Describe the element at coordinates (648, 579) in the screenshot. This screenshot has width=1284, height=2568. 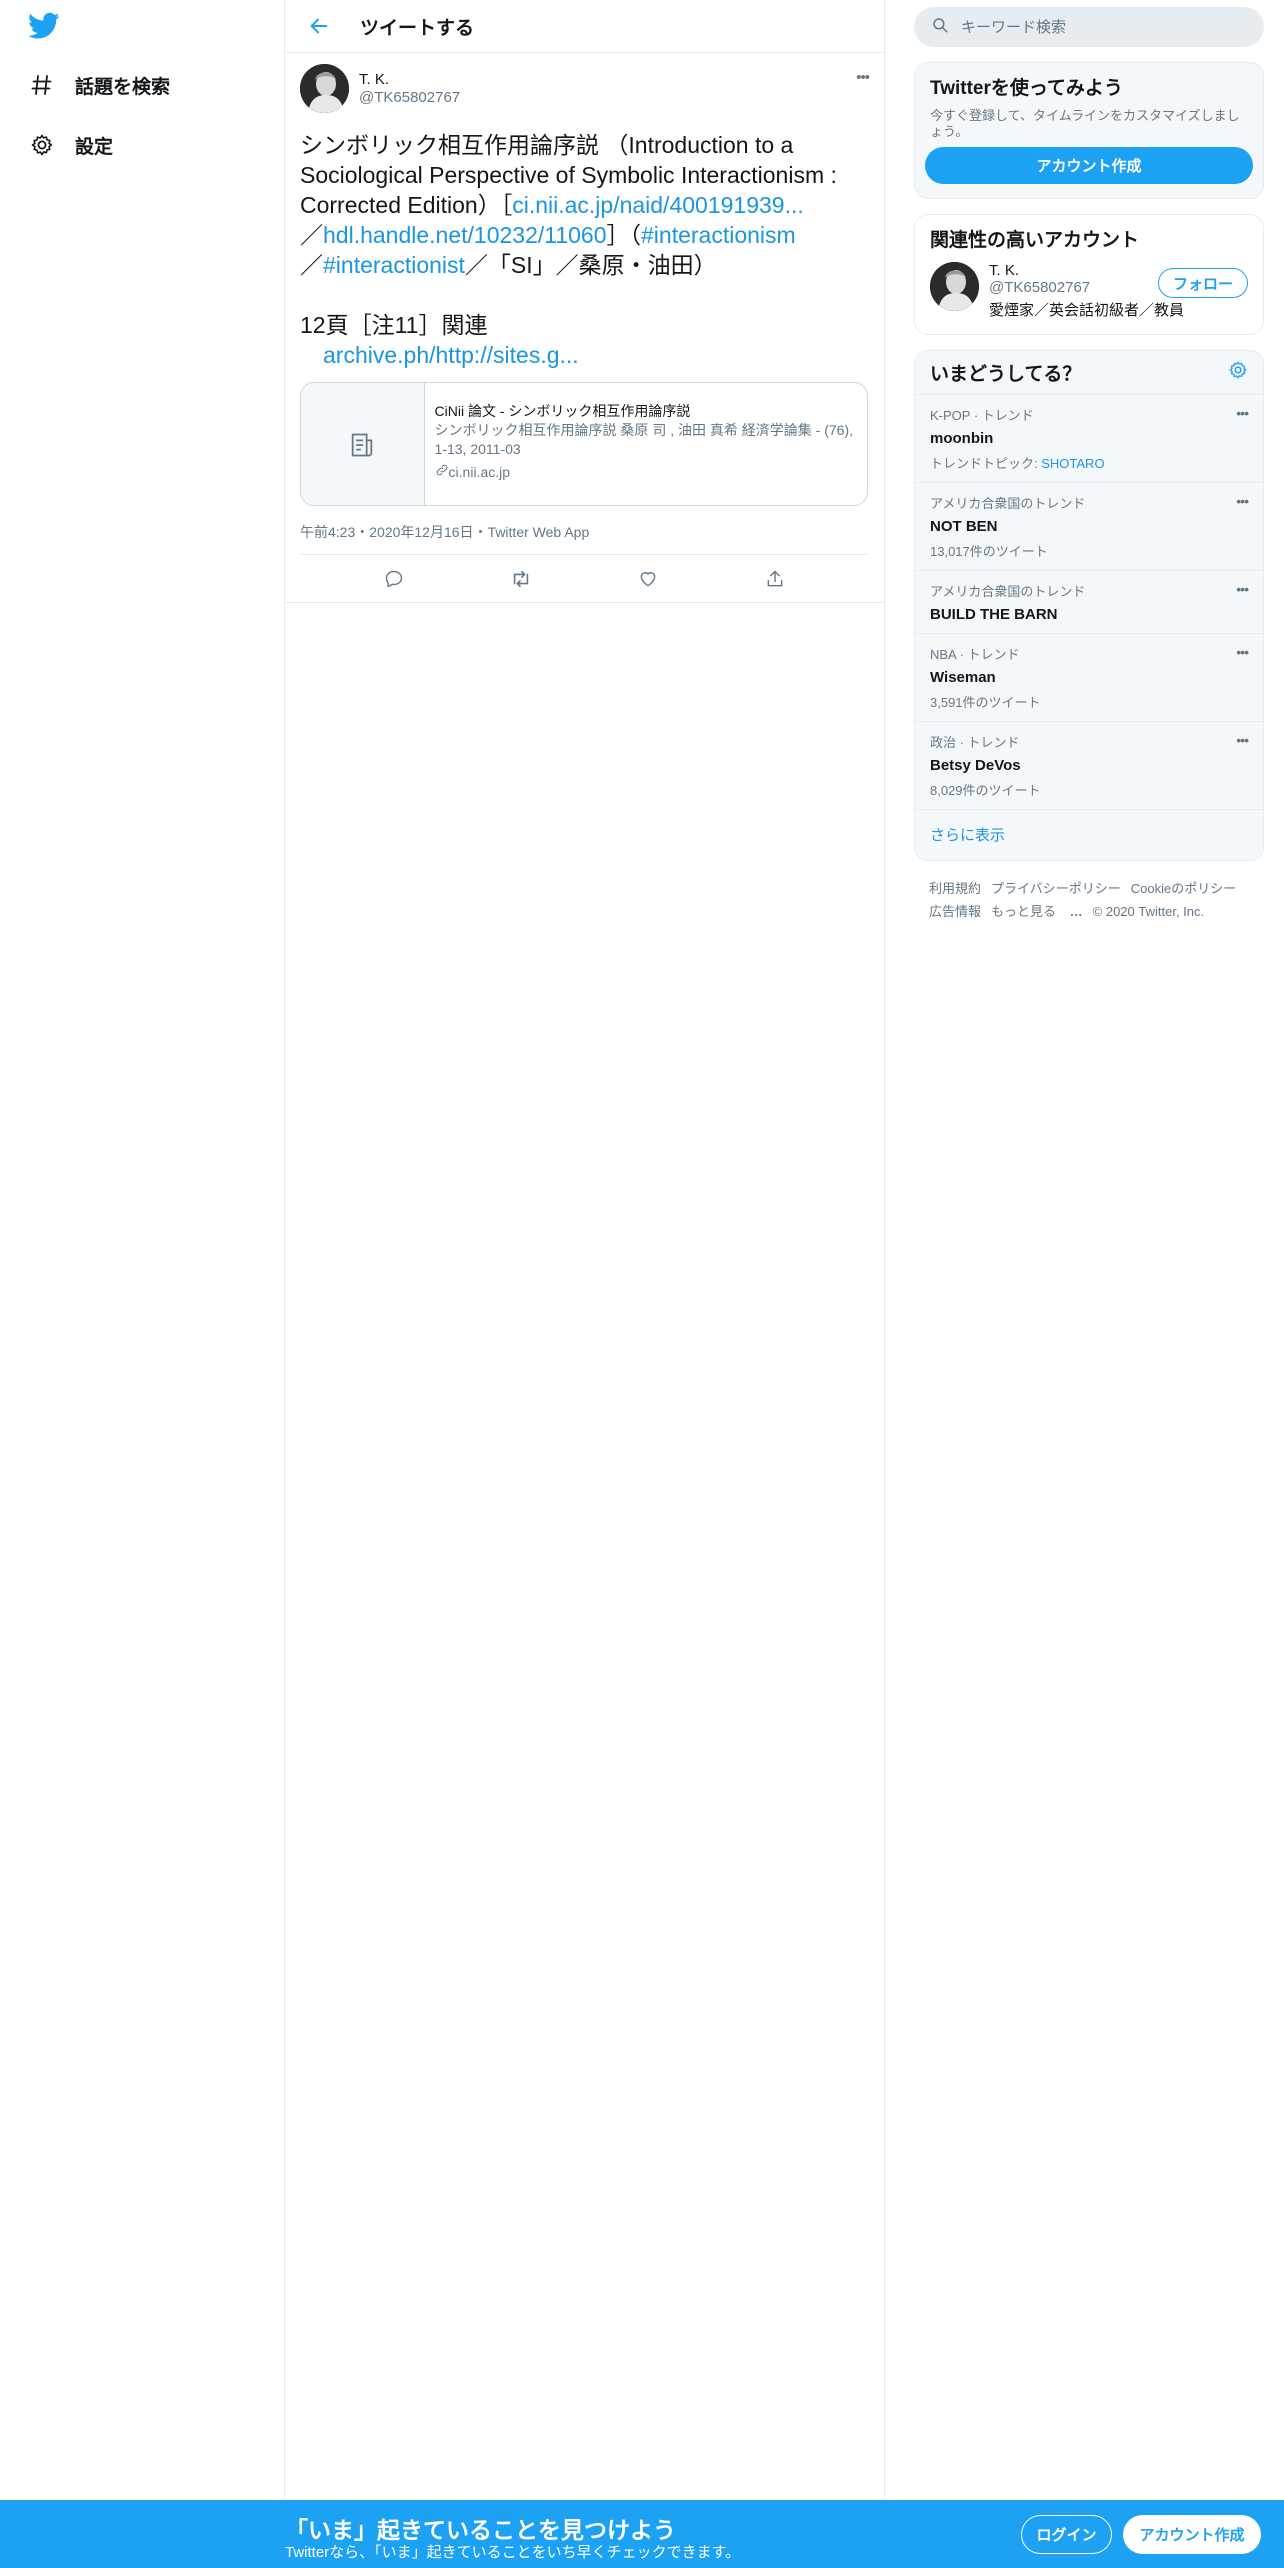
I see `like-icon` at that location.